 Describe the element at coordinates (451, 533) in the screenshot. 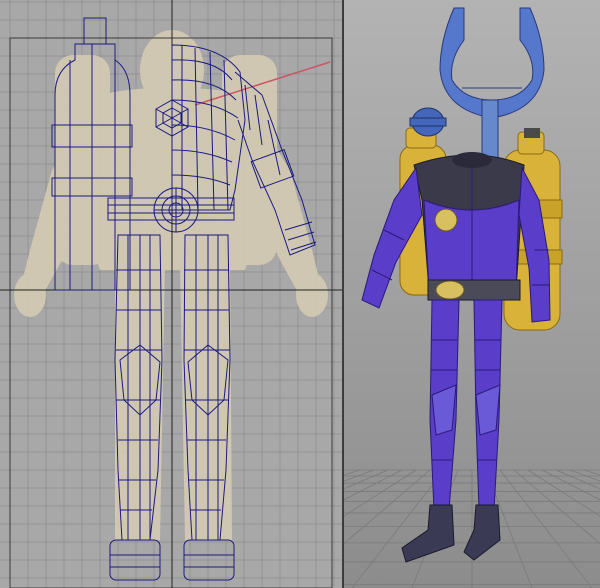

I see `suit-boots` at that location.